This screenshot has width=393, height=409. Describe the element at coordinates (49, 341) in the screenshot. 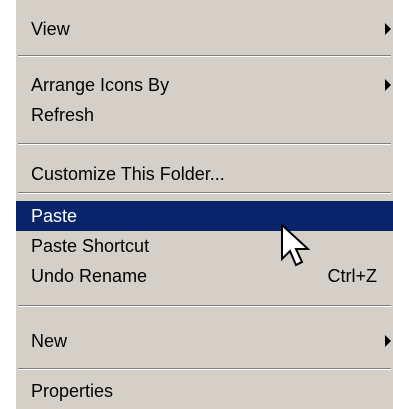

I see `menu-item-new-label: New` at that location.